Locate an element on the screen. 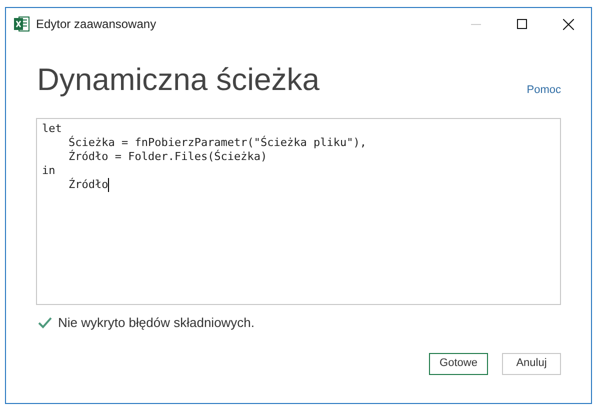 This screenshot has width=602, height=415. code-line: Źródło is located at coordinates (88, 185).